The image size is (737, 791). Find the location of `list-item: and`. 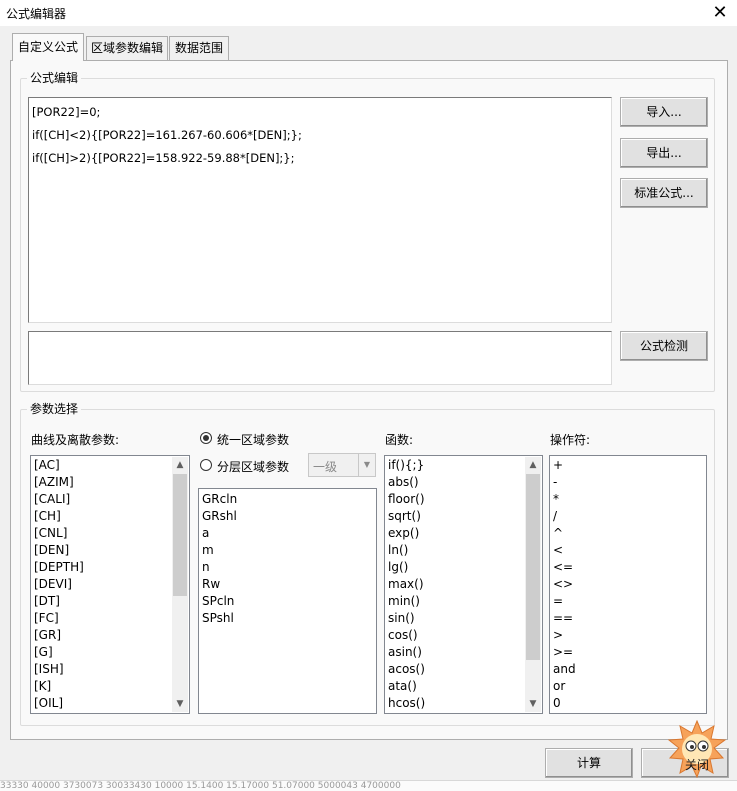

list-item: and is located at coordinates (564, 669).